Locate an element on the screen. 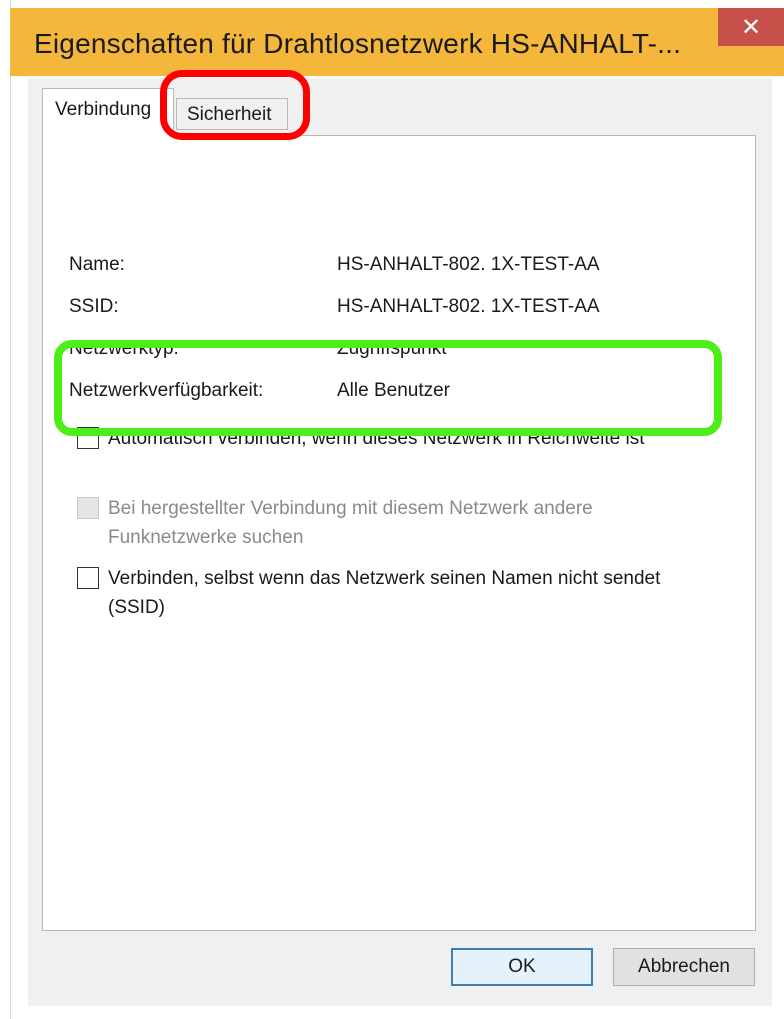 The height and width of the screenshot is (1019, 784). close-icon: ✕ is located at coordinates (751, 27).